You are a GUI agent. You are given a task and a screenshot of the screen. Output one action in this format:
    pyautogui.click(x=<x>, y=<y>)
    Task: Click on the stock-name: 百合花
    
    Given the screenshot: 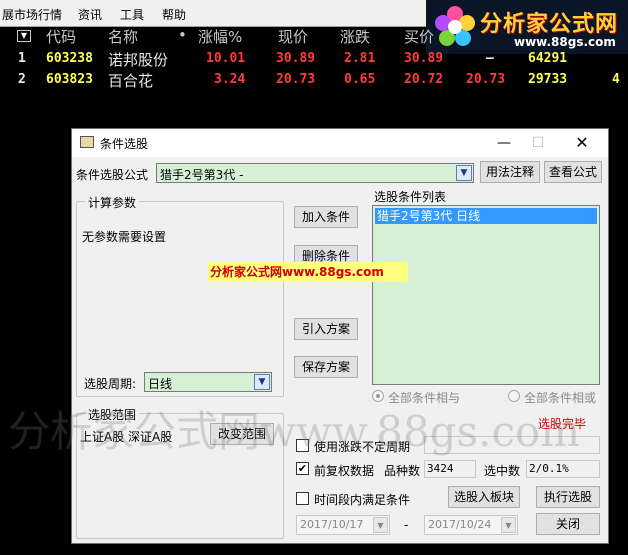 What is the action you would take?
    pyautogui.click(x=130, y=80)
    